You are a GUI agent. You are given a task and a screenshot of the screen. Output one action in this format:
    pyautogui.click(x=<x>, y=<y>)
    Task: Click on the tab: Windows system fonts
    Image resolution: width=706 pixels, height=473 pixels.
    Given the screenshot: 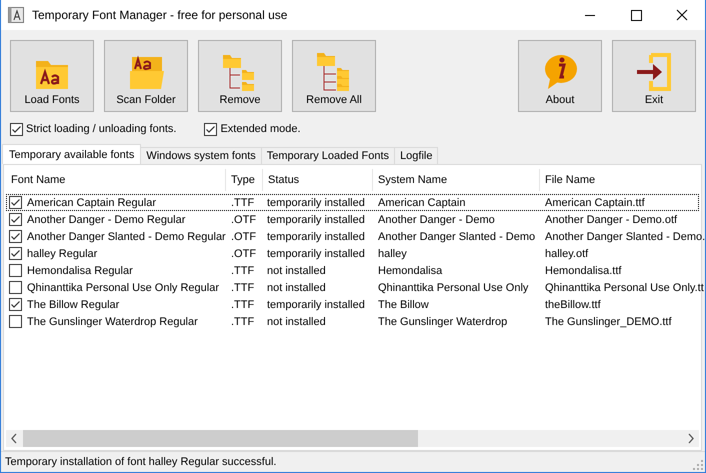 What is the action you would take?
    pyautogui.click(x=201, y=155)
    